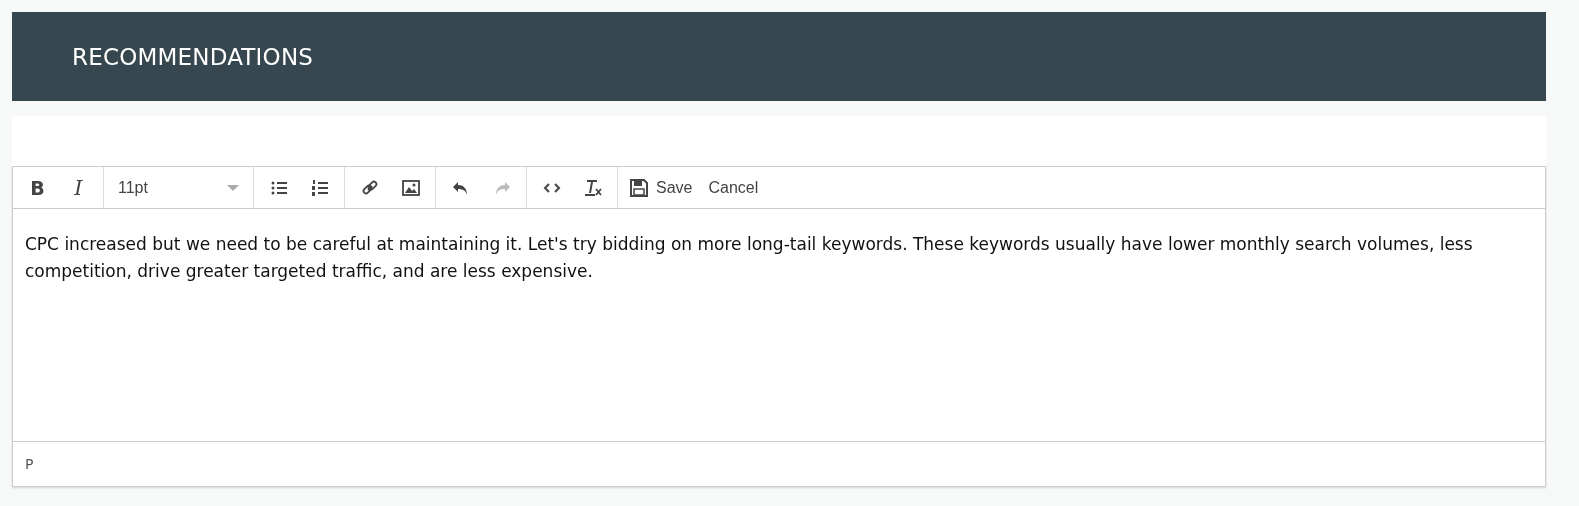  What do you see at coordinates (639, 187) in the screenshot?
I see `save-icon` at bounding box center [639, 187].